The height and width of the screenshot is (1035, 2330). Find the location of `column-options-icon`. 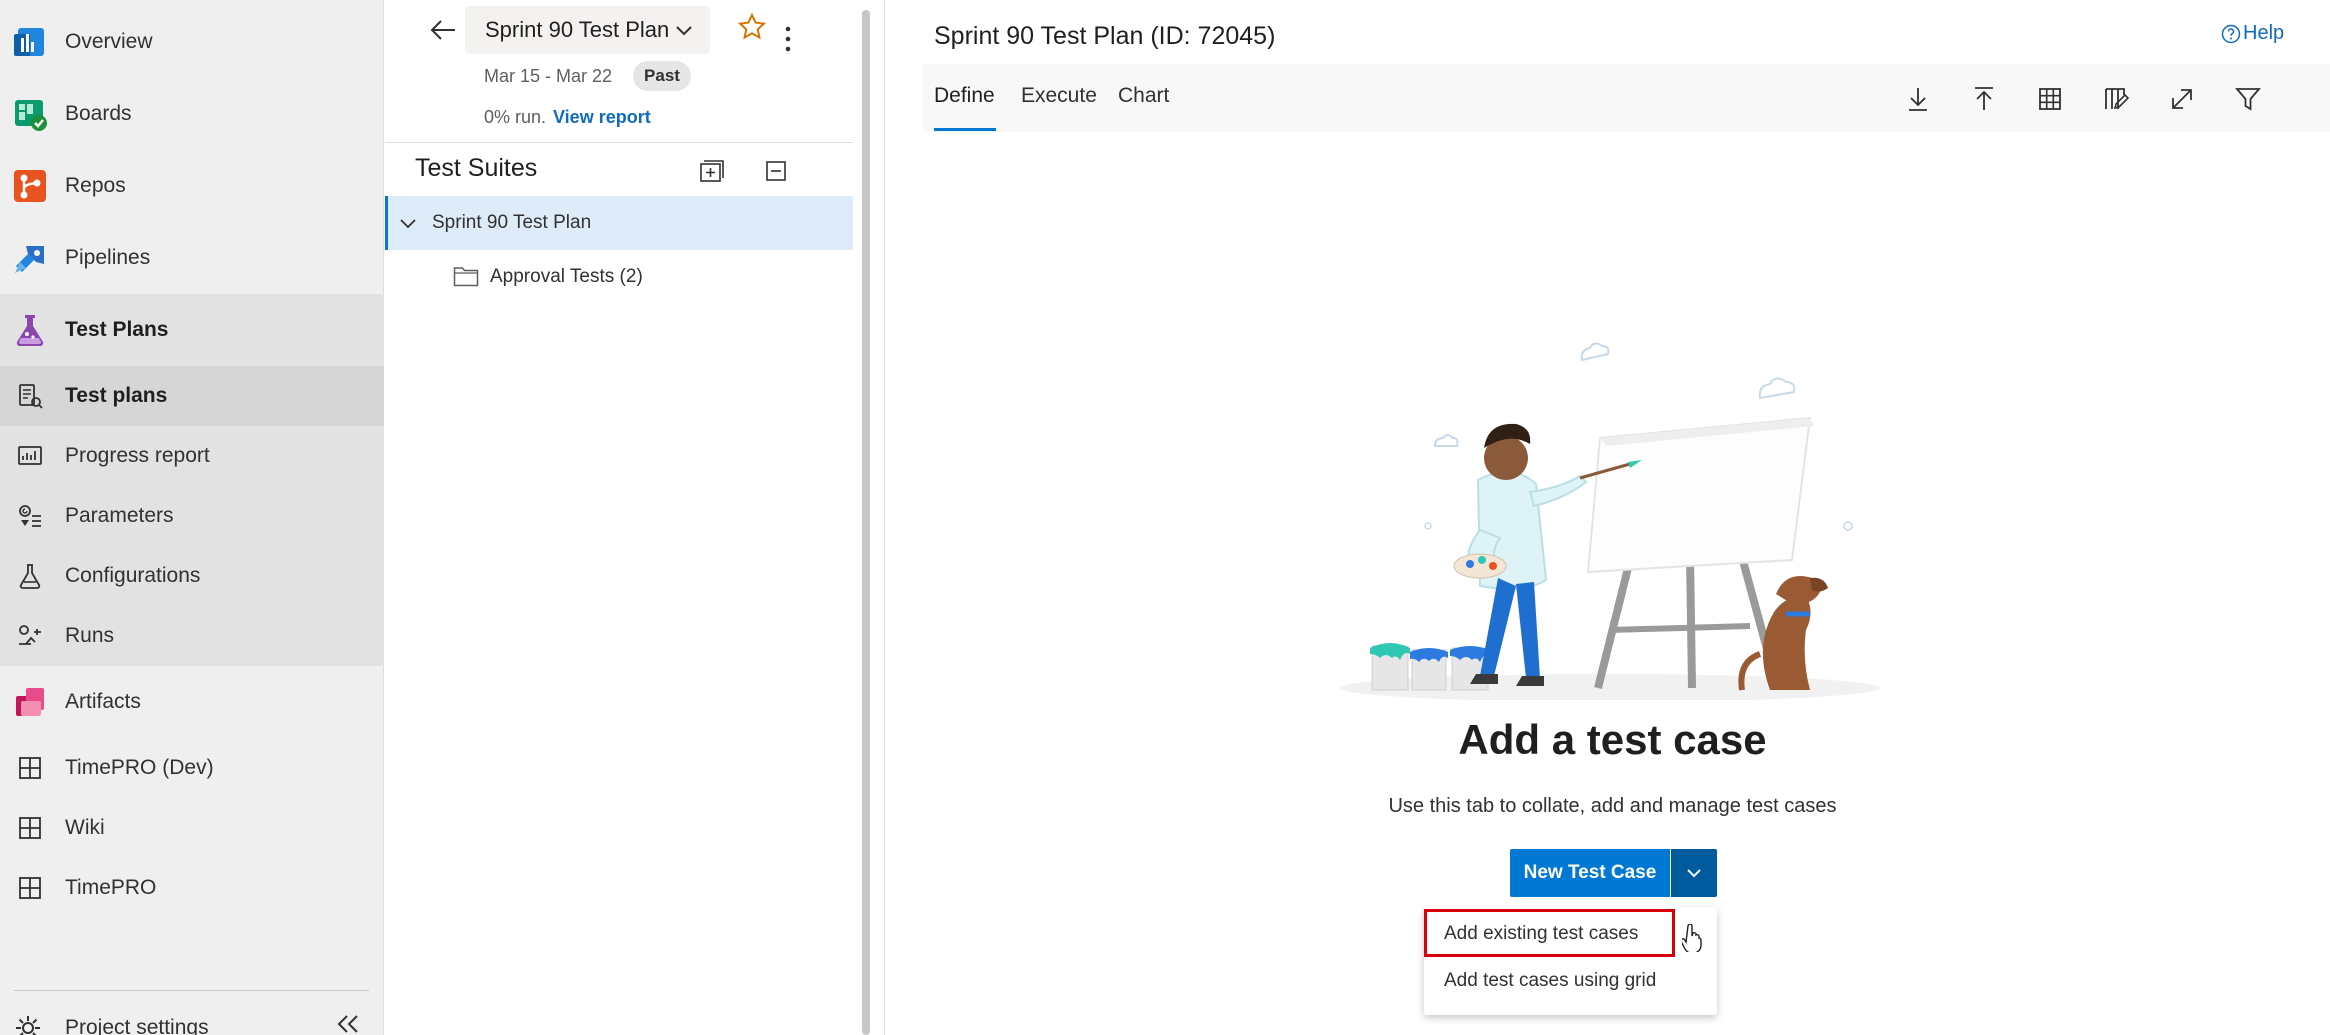

column-options-icon is located at coordinates (2116, 99).